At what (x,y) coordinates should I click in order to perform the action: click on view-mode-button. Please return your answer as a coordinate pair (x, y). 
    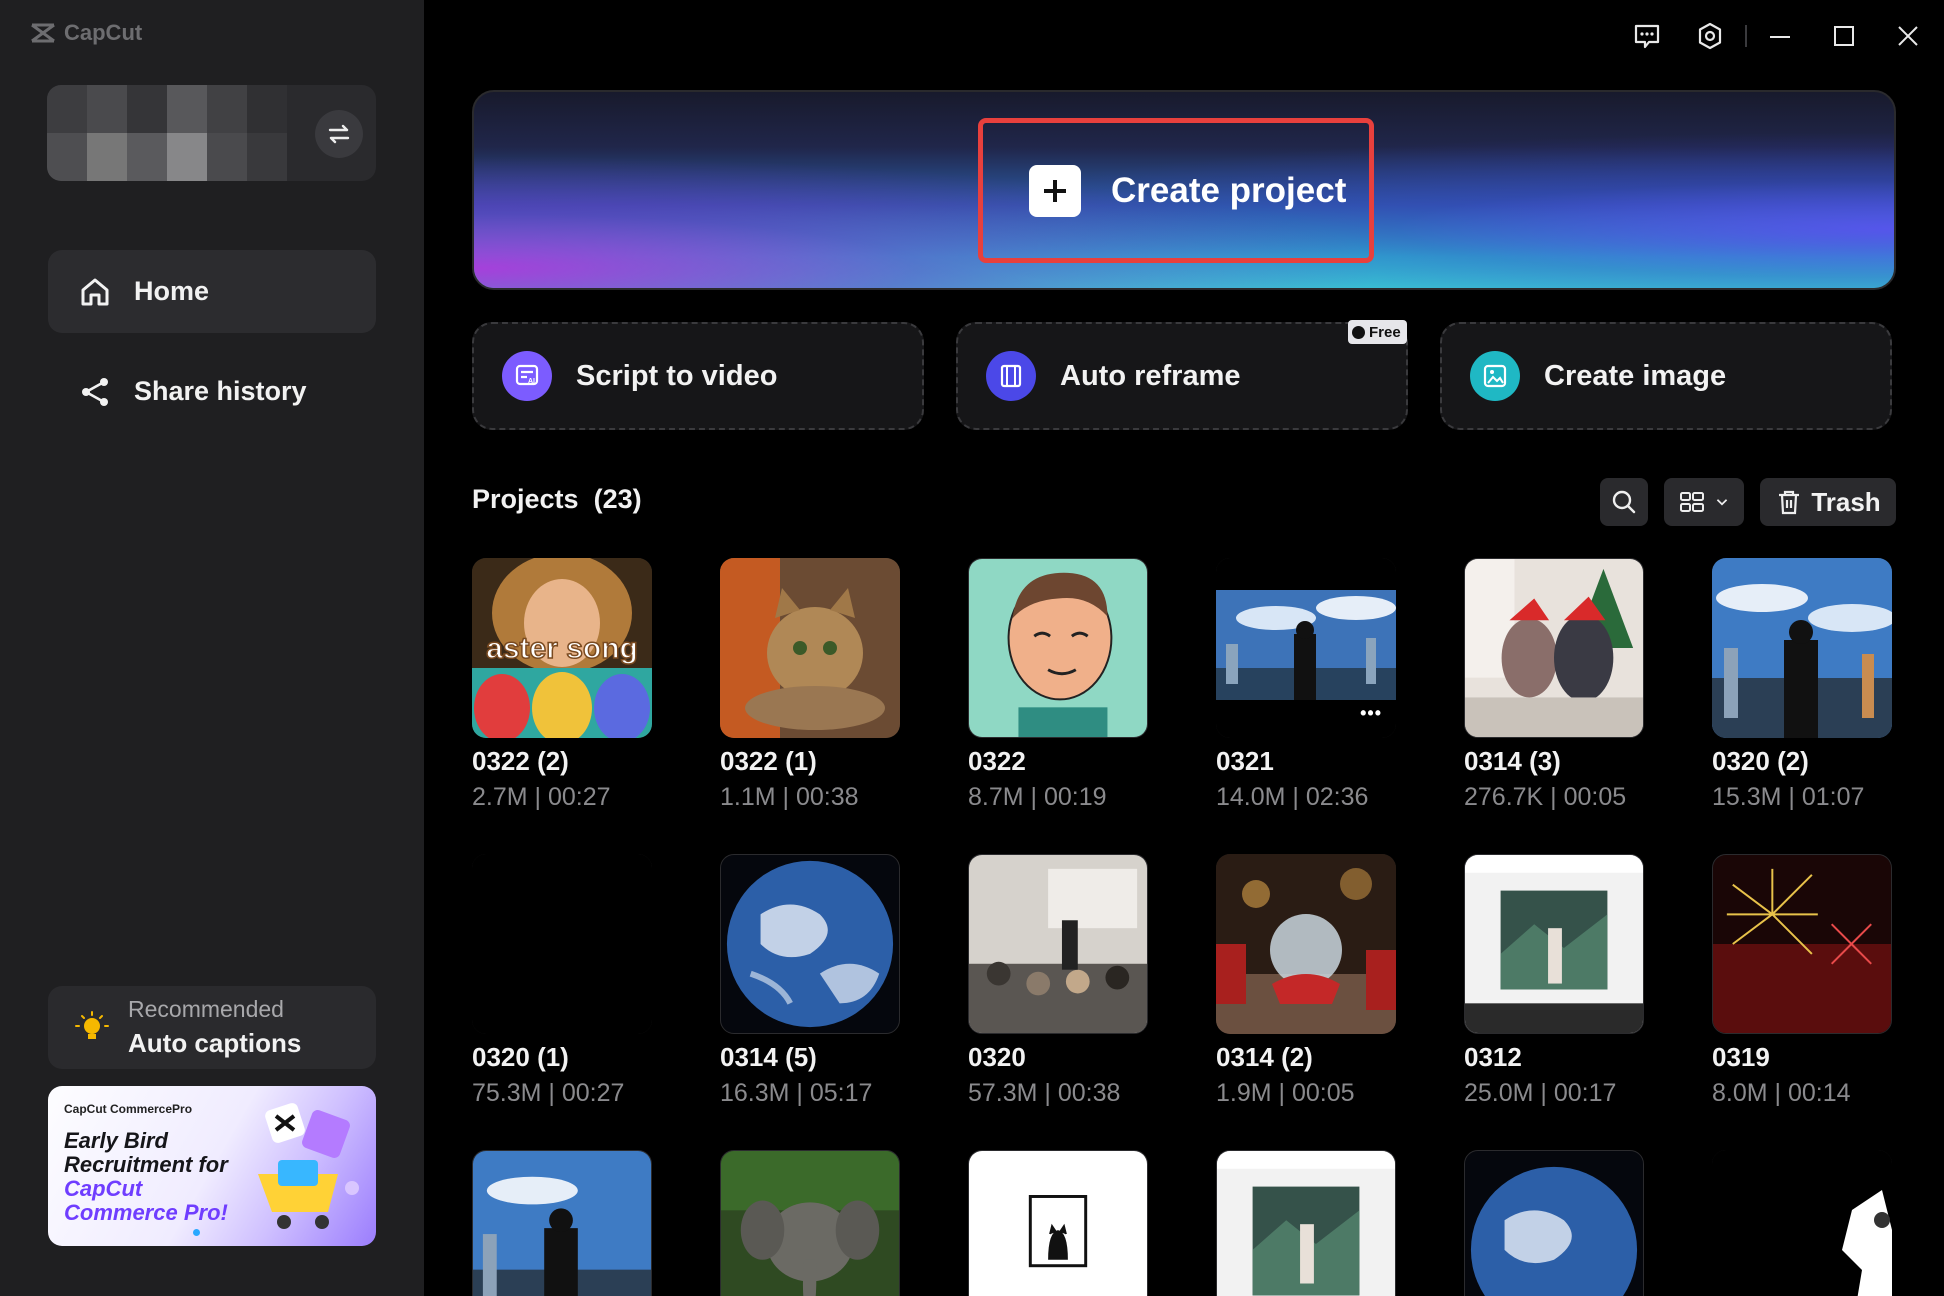
    Looking at the image, I should click on (1704, 502).